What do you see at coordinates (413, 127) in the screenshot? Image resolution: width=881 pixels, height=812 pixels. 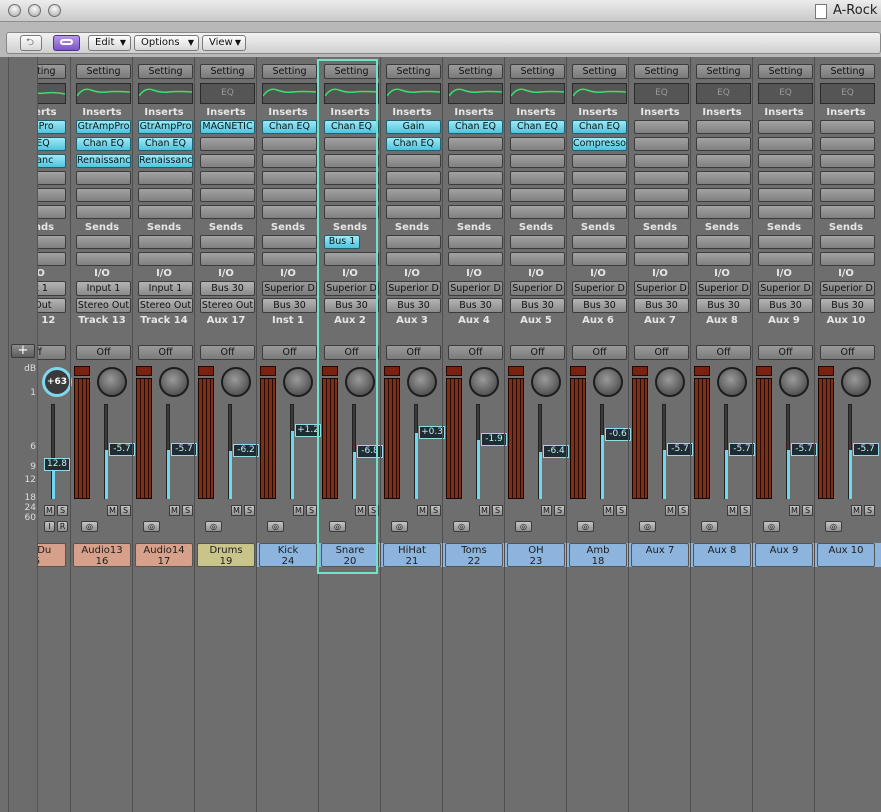 I see `insert-slot: Gain` at bounding box center [413, 127].